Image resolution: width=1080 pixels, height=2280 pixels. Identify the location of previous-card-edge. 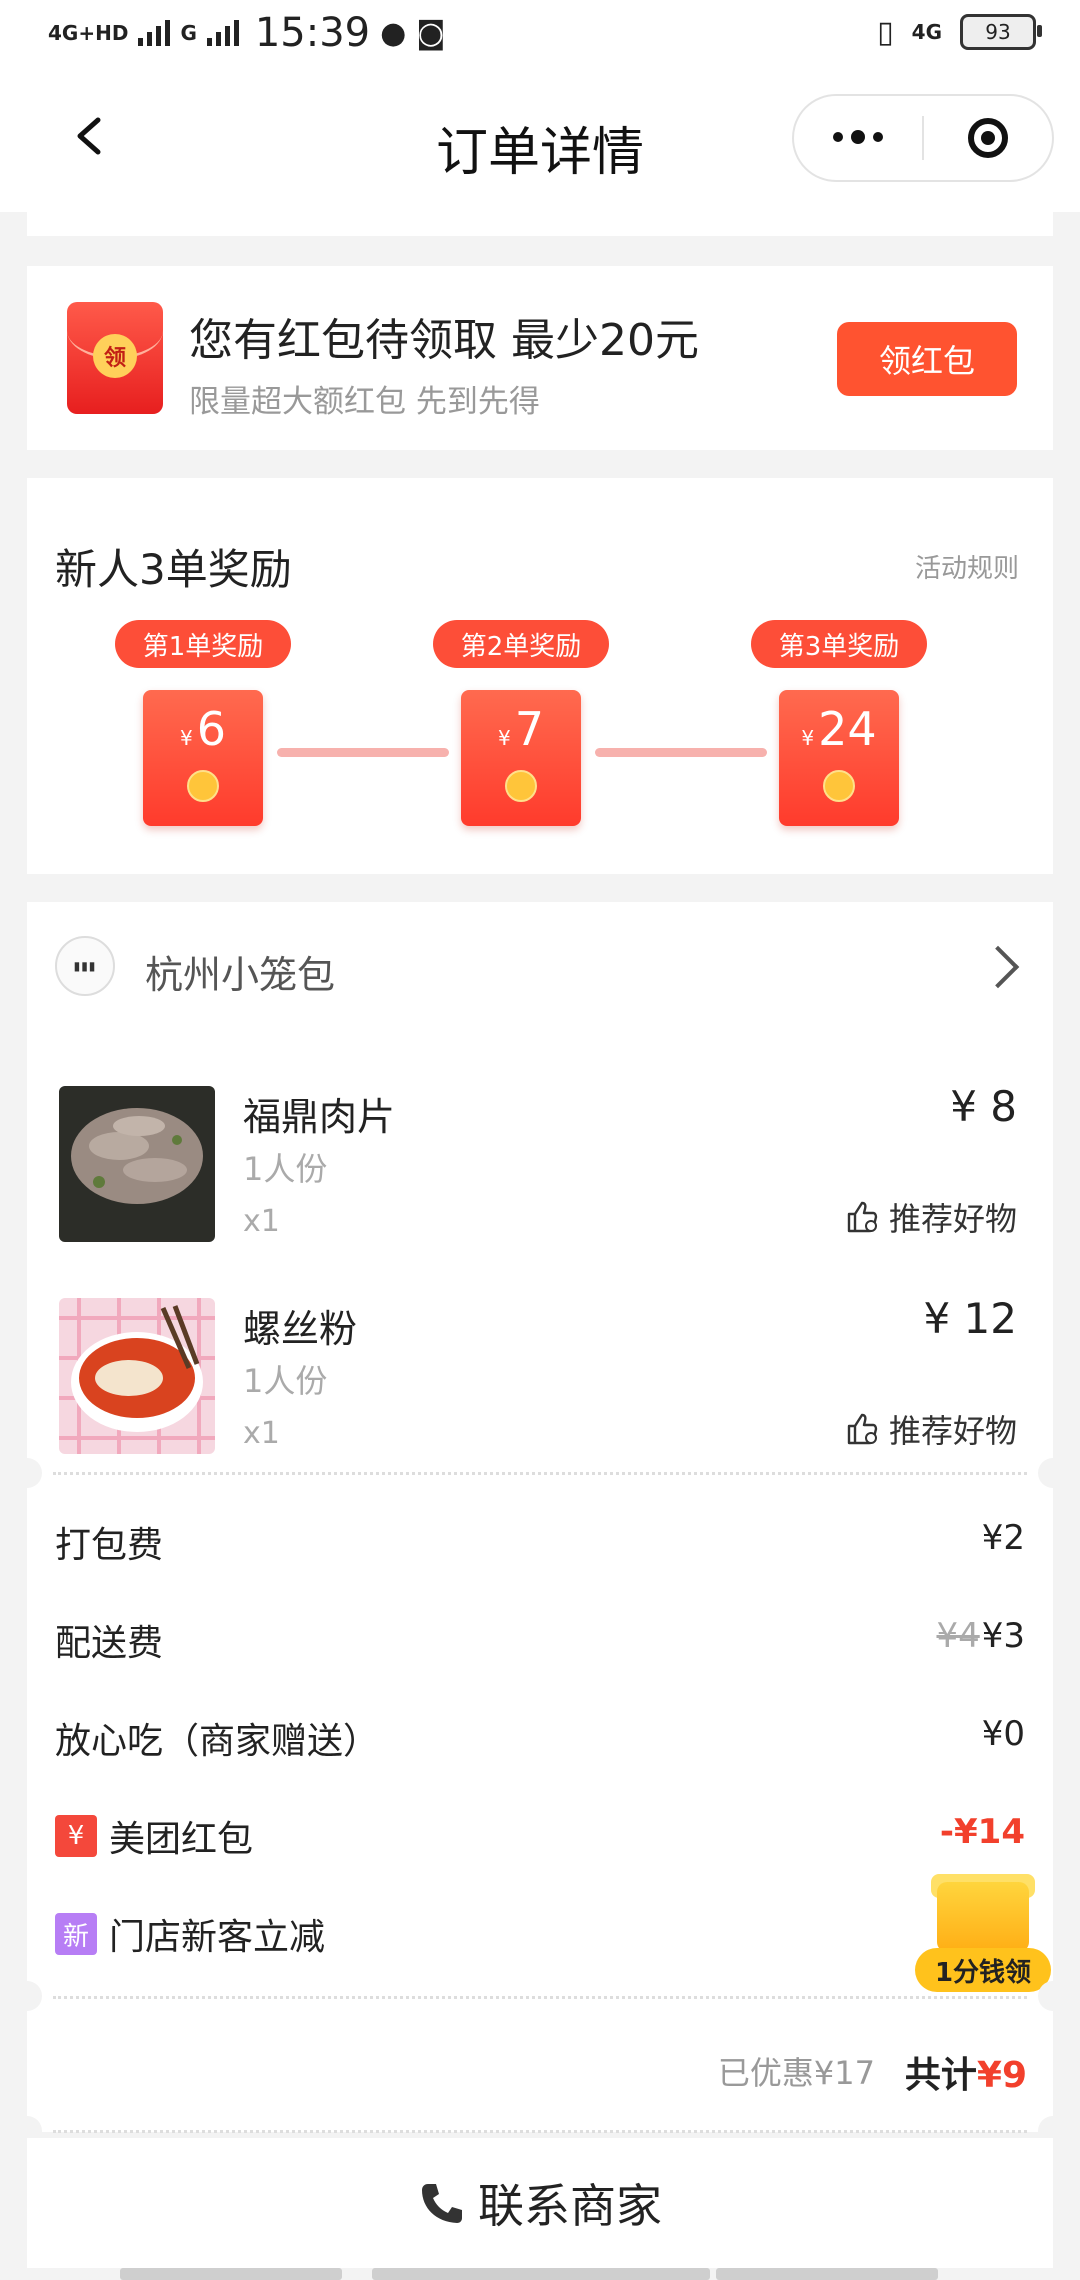
(540, 224).